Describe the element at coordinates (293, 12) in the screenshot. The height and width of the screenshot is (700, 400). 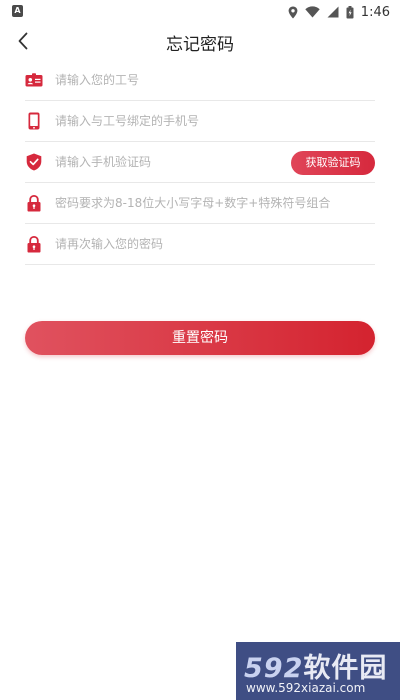
I see `location-icon` at that location.